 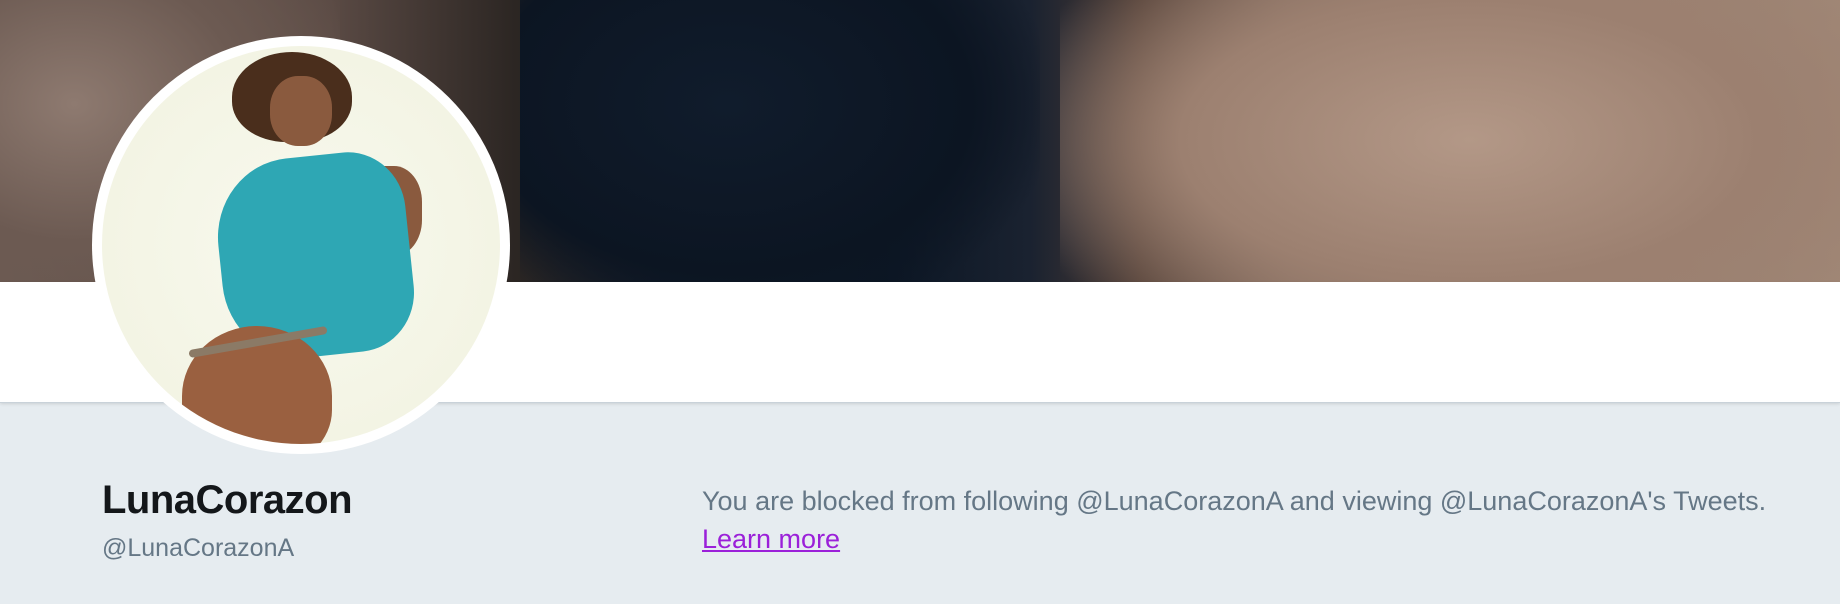 I want to click on learn-more-link: Learn more, so click(x=771, y=539).